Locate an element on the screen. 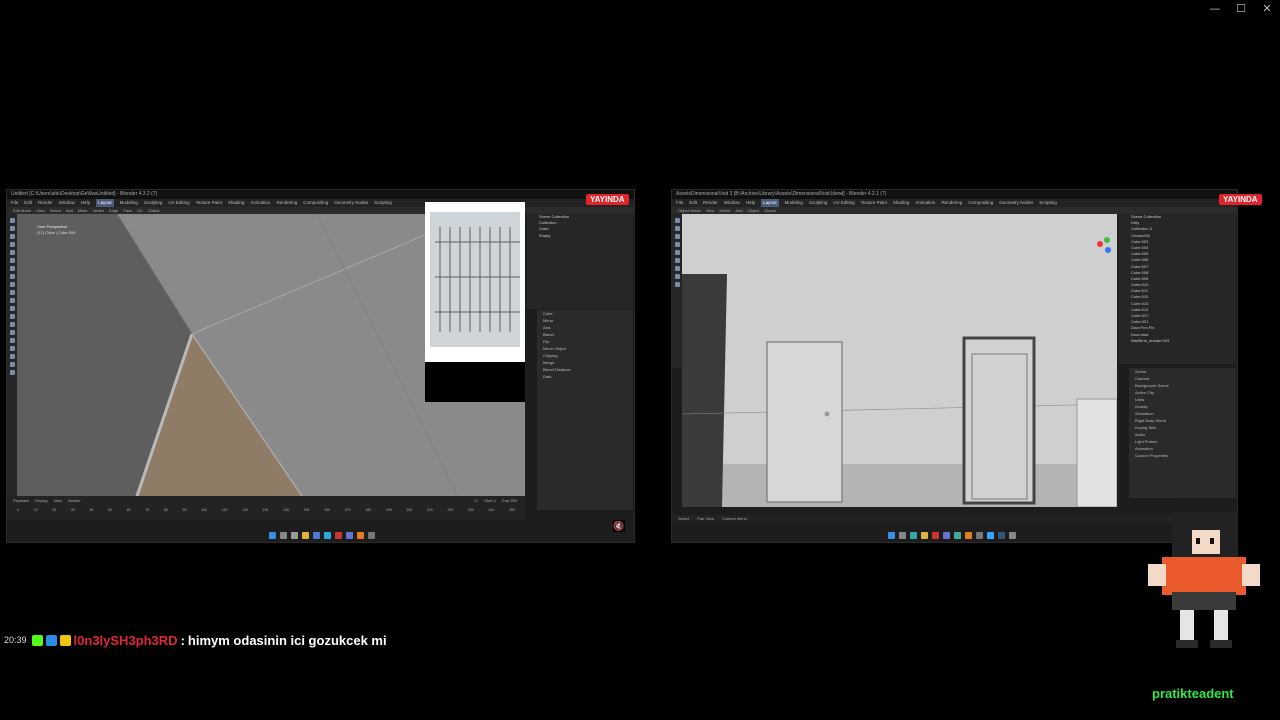 This screenshot has height=720, width=1280. photos-icon is located at coordinates (990, 535).